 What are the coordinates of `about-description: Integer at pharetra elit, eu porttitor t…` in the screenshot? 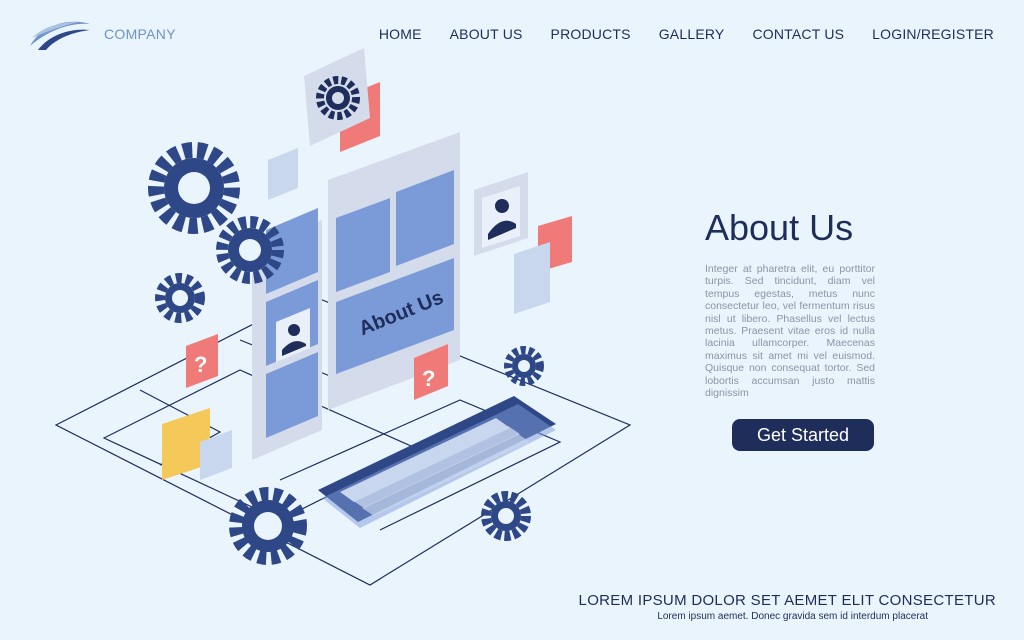 It's located at (790, 331).